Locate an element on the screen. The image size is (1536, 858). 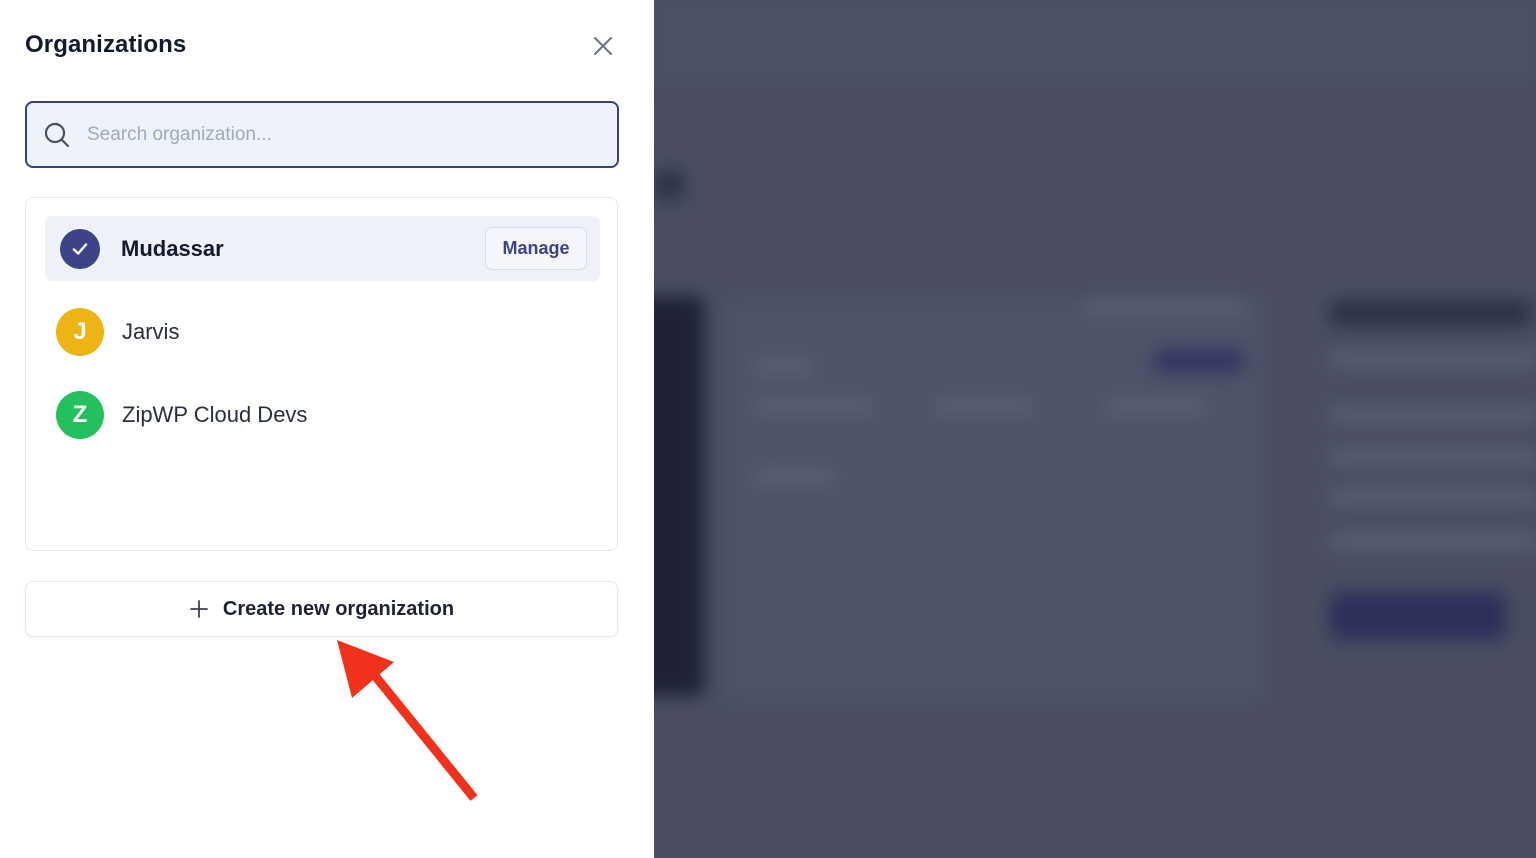
search-field is located at coordinates (322, 134).